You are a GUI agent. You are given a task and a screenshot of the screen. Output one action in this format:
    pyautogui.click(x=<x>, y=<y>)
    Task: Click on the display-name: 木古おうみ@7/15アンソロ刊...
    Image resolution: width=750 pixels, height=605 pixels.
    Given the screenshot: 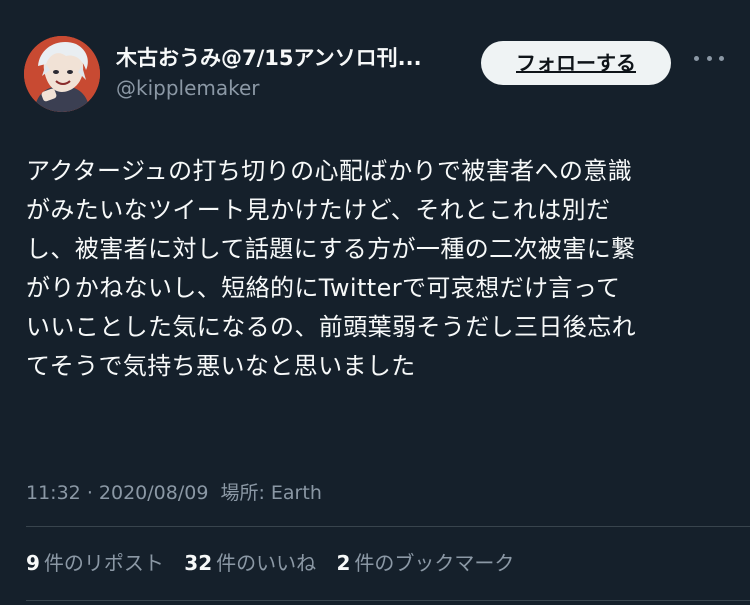 What is the action you would take?
    pyautogui.click(x=296, y=58)
    